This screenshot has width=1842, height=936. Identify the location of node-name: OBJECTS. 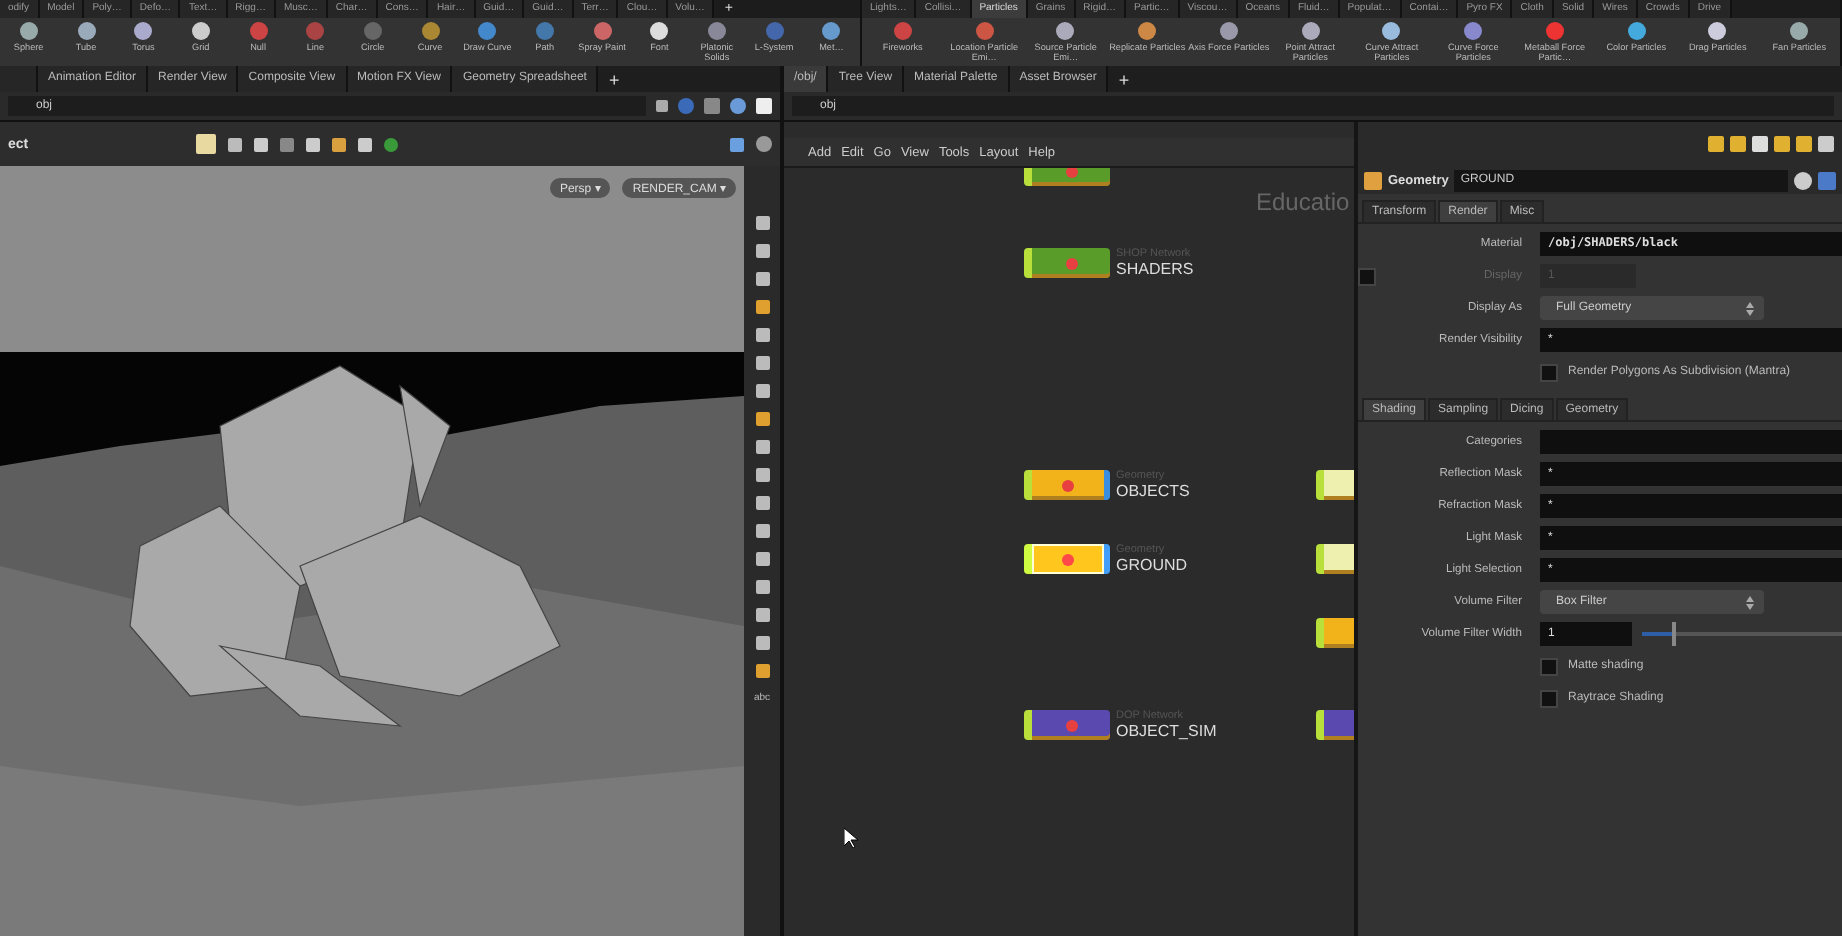
(1153, 491).